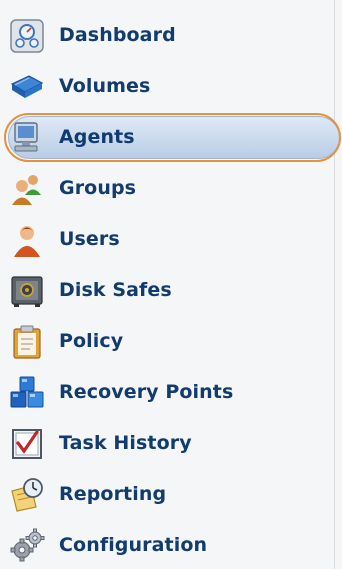  What do you see at coordinates (167, 239) in the screenshot?
I see `sidebar-item-users: Users` at bounding box center [167, 239].